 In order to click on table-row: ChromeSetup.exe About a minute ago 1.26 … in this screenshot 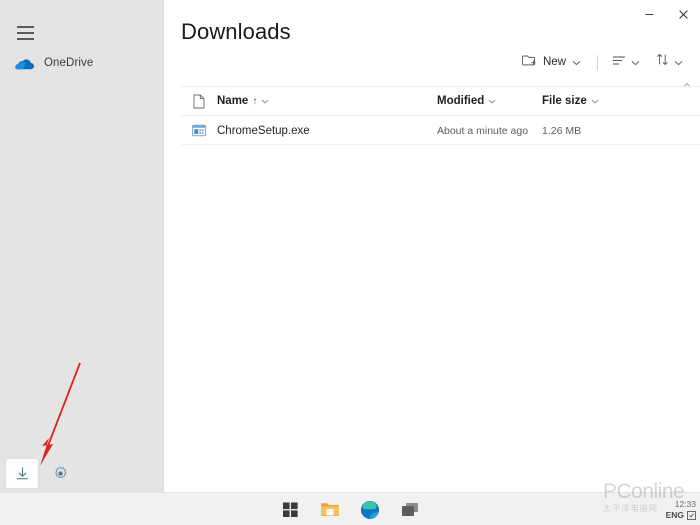, I will do `click(440, 131)`.